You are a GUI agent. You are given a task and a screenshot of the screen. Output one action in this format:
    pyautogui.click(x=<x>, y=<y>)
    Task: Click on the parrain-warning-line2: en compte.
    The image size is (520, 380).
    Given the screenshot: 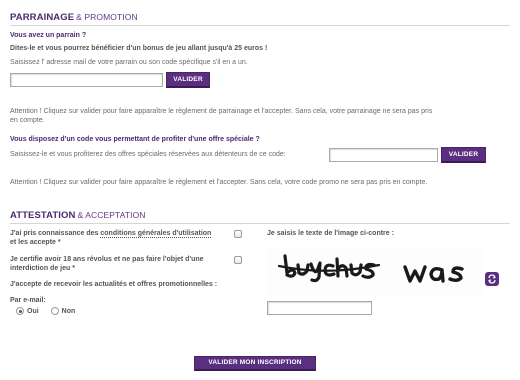 What is the action you would take?
    pyautogui.click(x=27, y=120)
    